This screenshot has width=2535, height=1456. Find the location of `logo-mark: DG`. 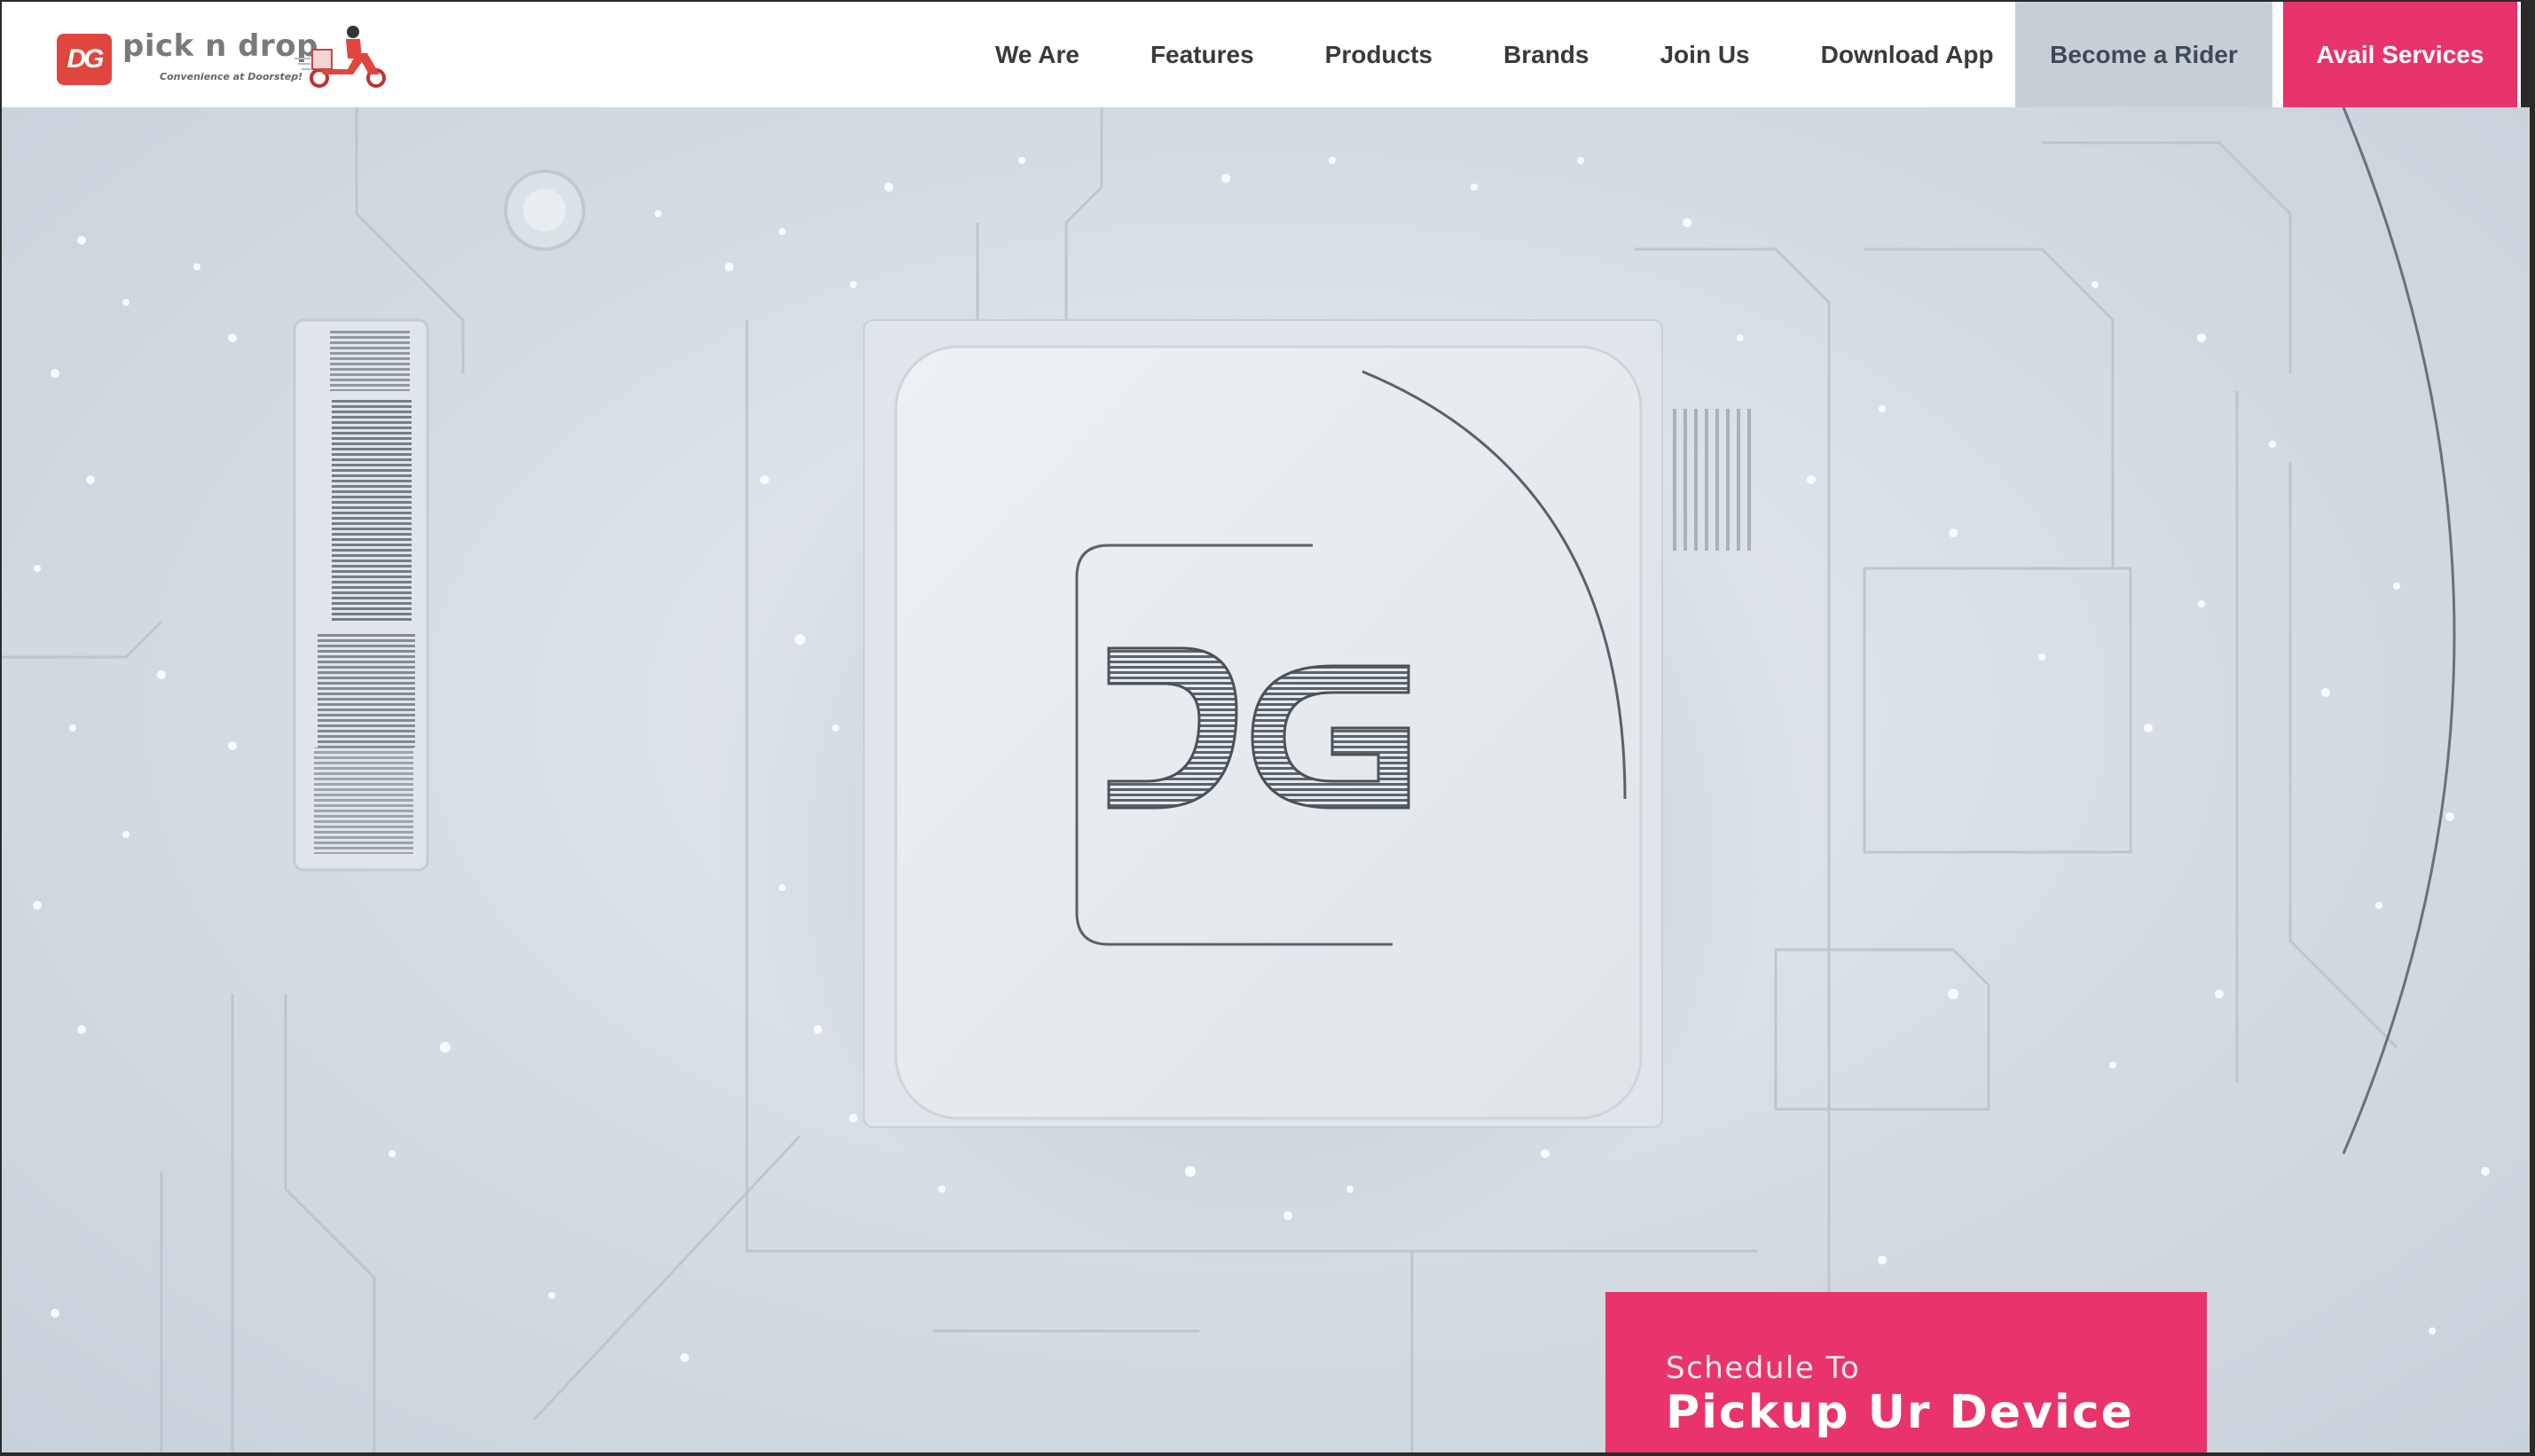

logo-mark: DG is located at coordinates (86, 59).